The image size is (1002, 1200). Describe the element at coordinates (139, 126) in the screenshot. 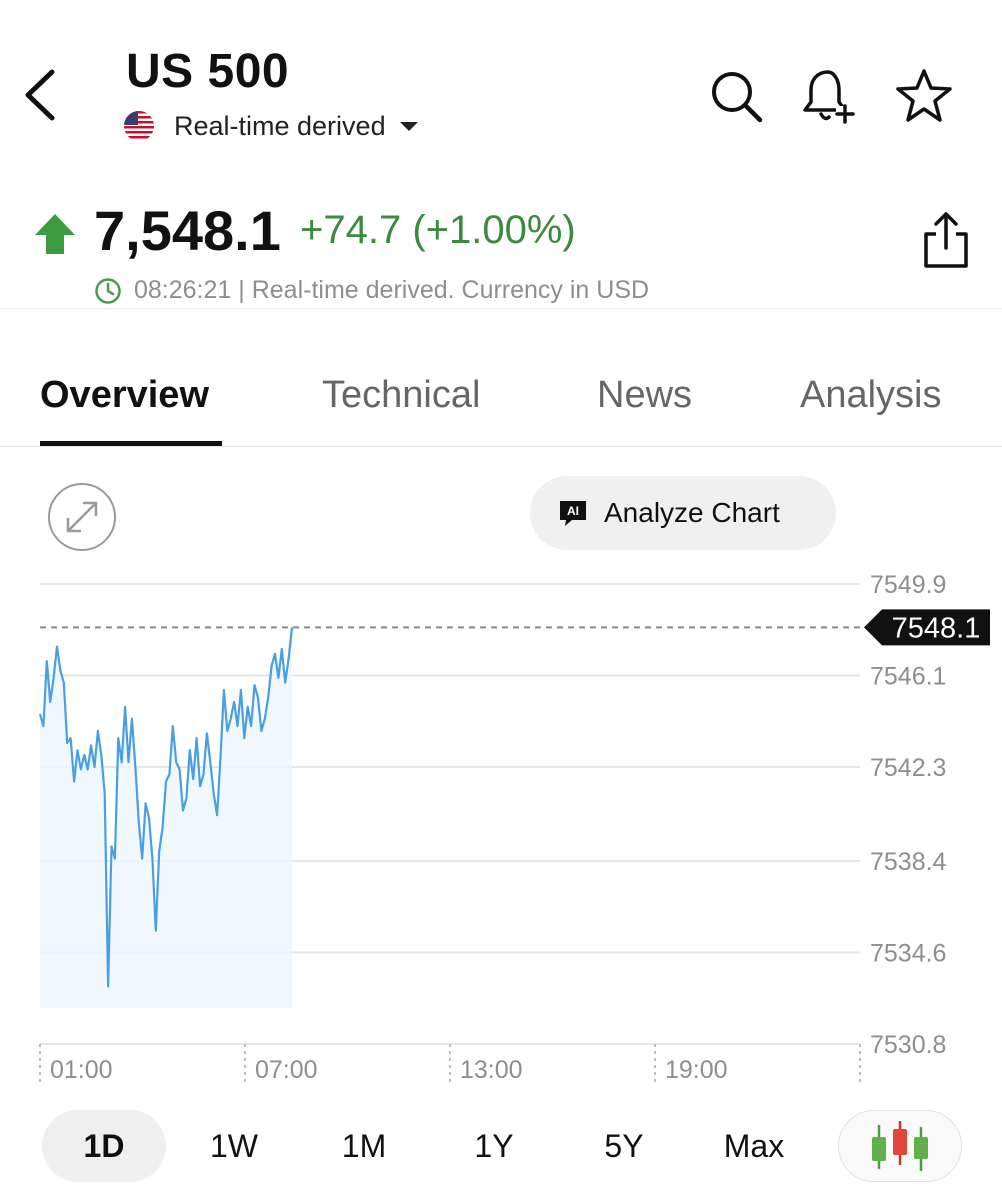

I see `us-flag-icon` at that location.